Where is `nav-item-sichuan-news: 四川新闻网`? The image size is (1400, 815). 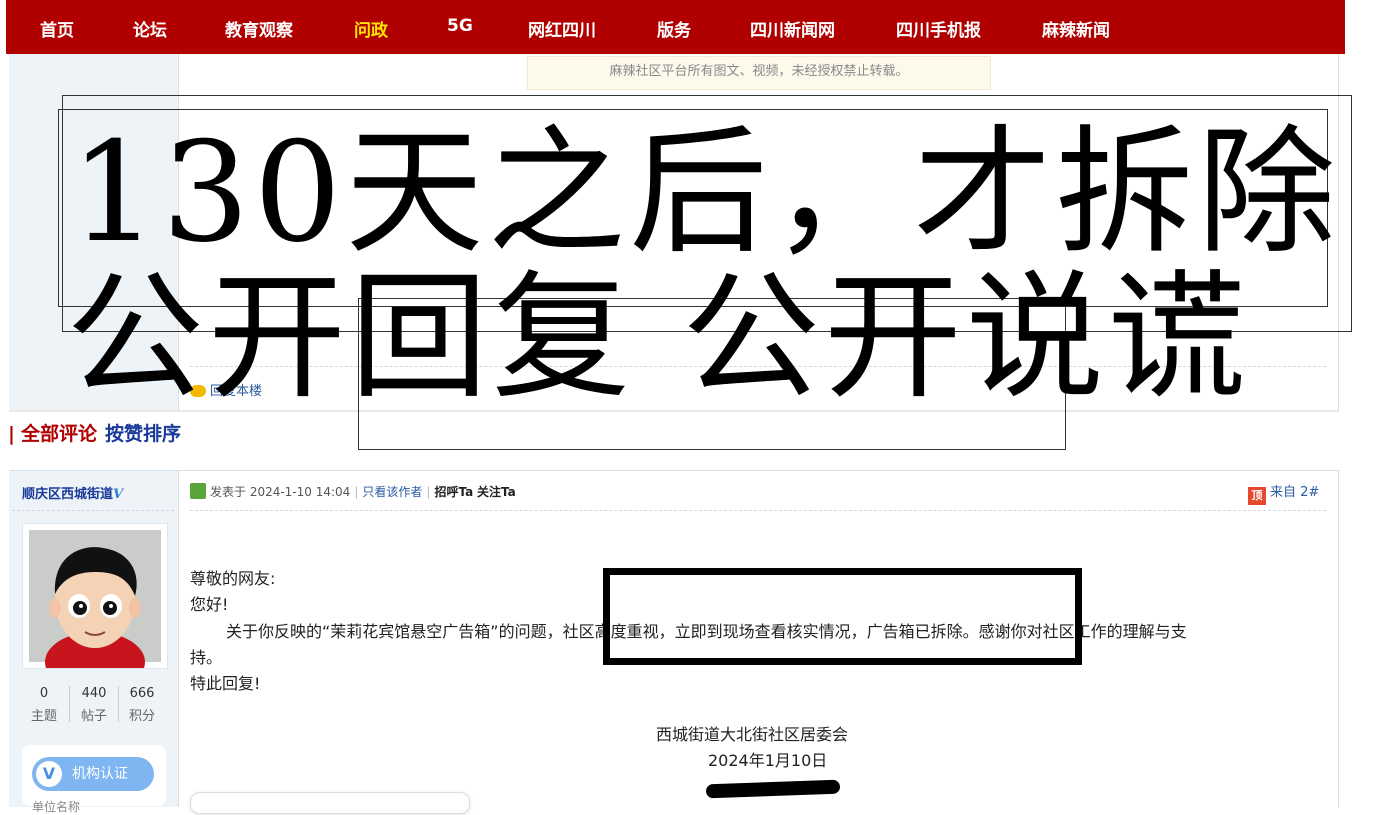
nav-item-sichuan-news: 四川新闻网 is located at coordinates (792, 28).